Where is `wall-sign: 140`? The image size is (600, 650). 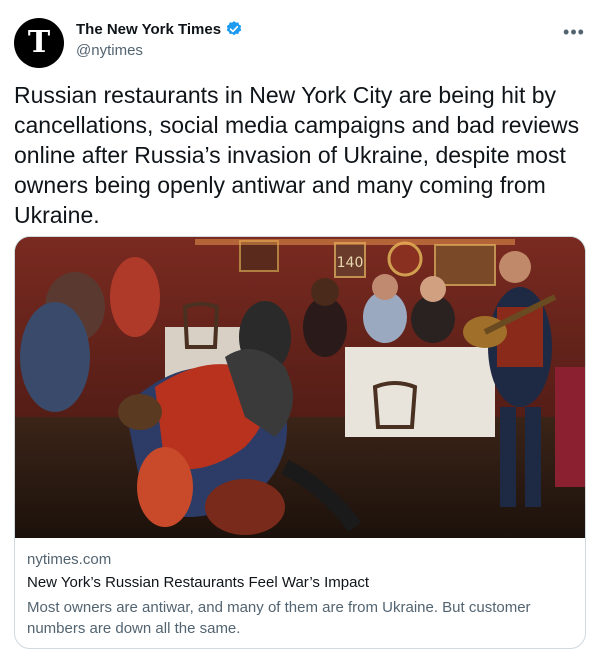 wall-sign: 140 is located at coordinates (350, 263).